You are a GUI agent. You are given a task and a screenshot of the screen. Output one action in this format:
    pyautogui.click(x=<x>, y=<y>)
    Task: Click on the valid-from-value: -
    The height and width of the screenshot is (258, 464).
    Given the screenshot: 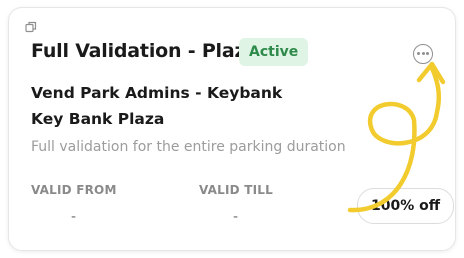 What is the action you would take?
    pyautogui.click(x=74, y=217)
    